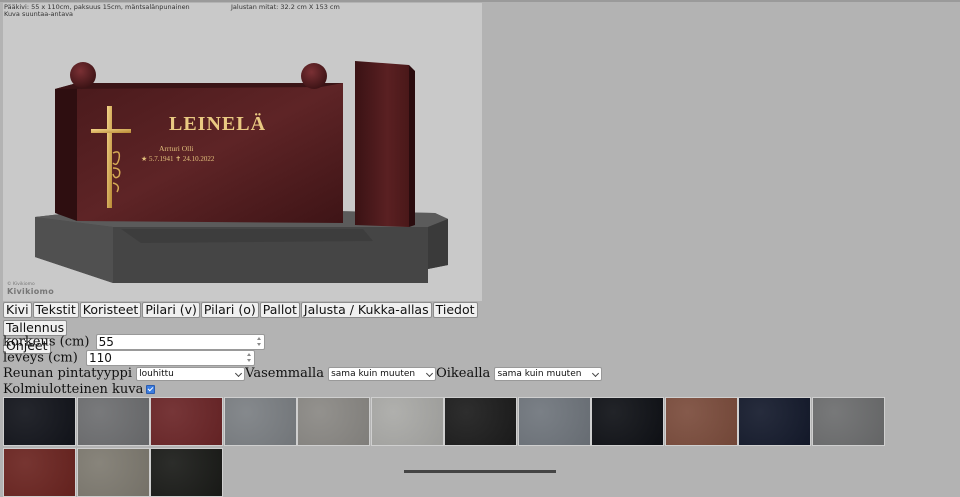 This screenshot has height=497, width=960. What do you see at coordinates (100, 358) in the screenshot?
I see `width-value: 110` at bounding box center [100, 358].